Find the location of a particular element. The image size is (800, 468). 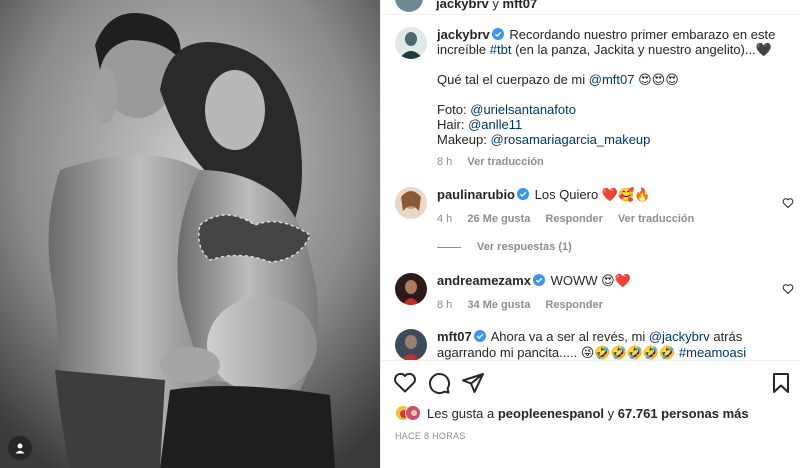

comment-meta: 8 h 34 Me gusta Responder is located at coordinates (601, 305).